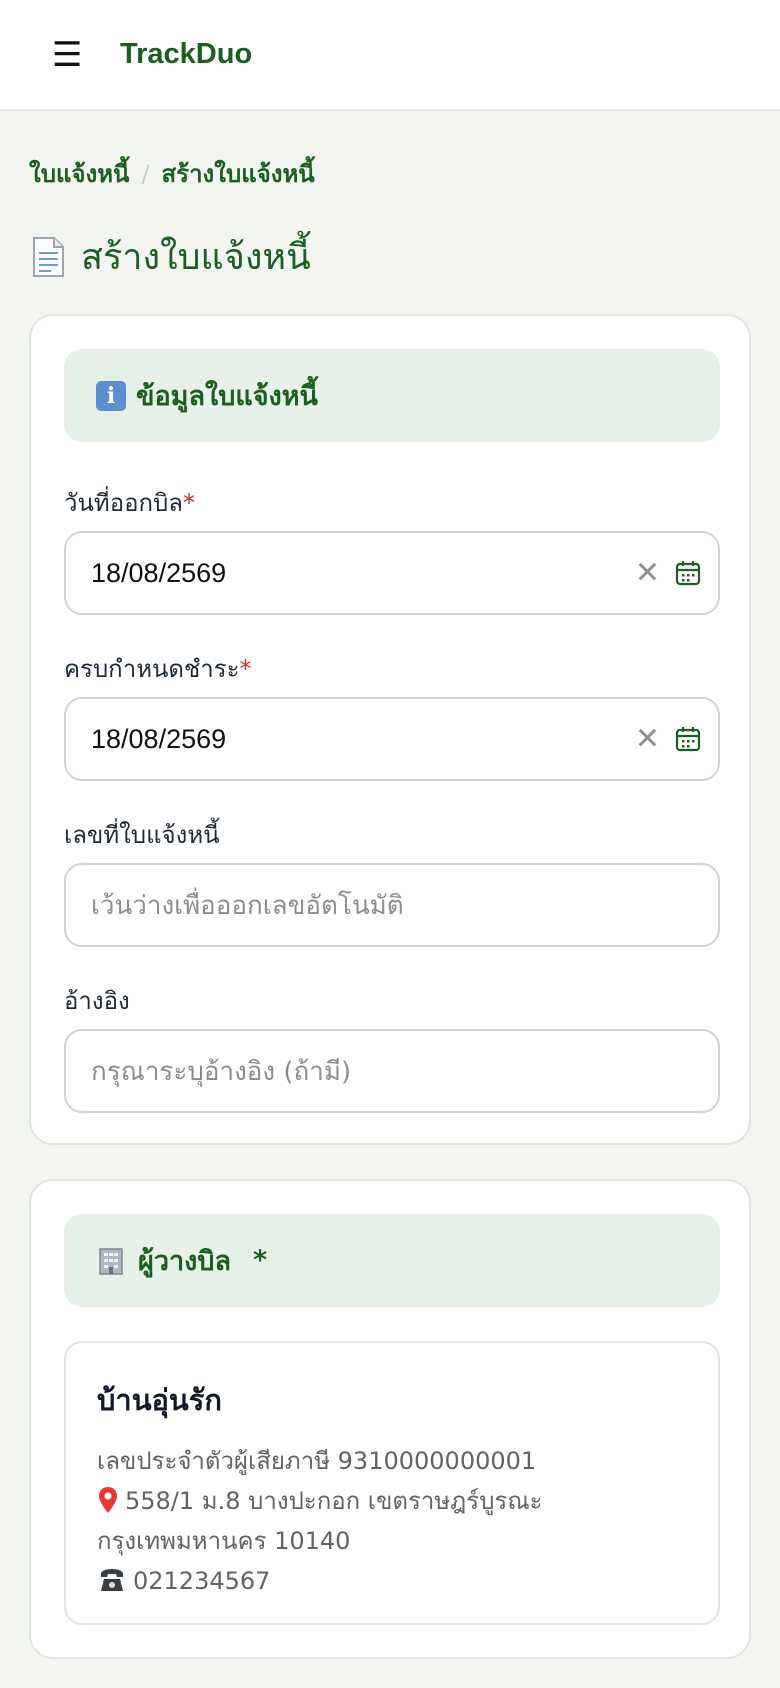 This screenshot has height=1688, width=780. I want to click on breadcrumb-invoices-link: ใบแจ้งหนี้, so click(79, 173).